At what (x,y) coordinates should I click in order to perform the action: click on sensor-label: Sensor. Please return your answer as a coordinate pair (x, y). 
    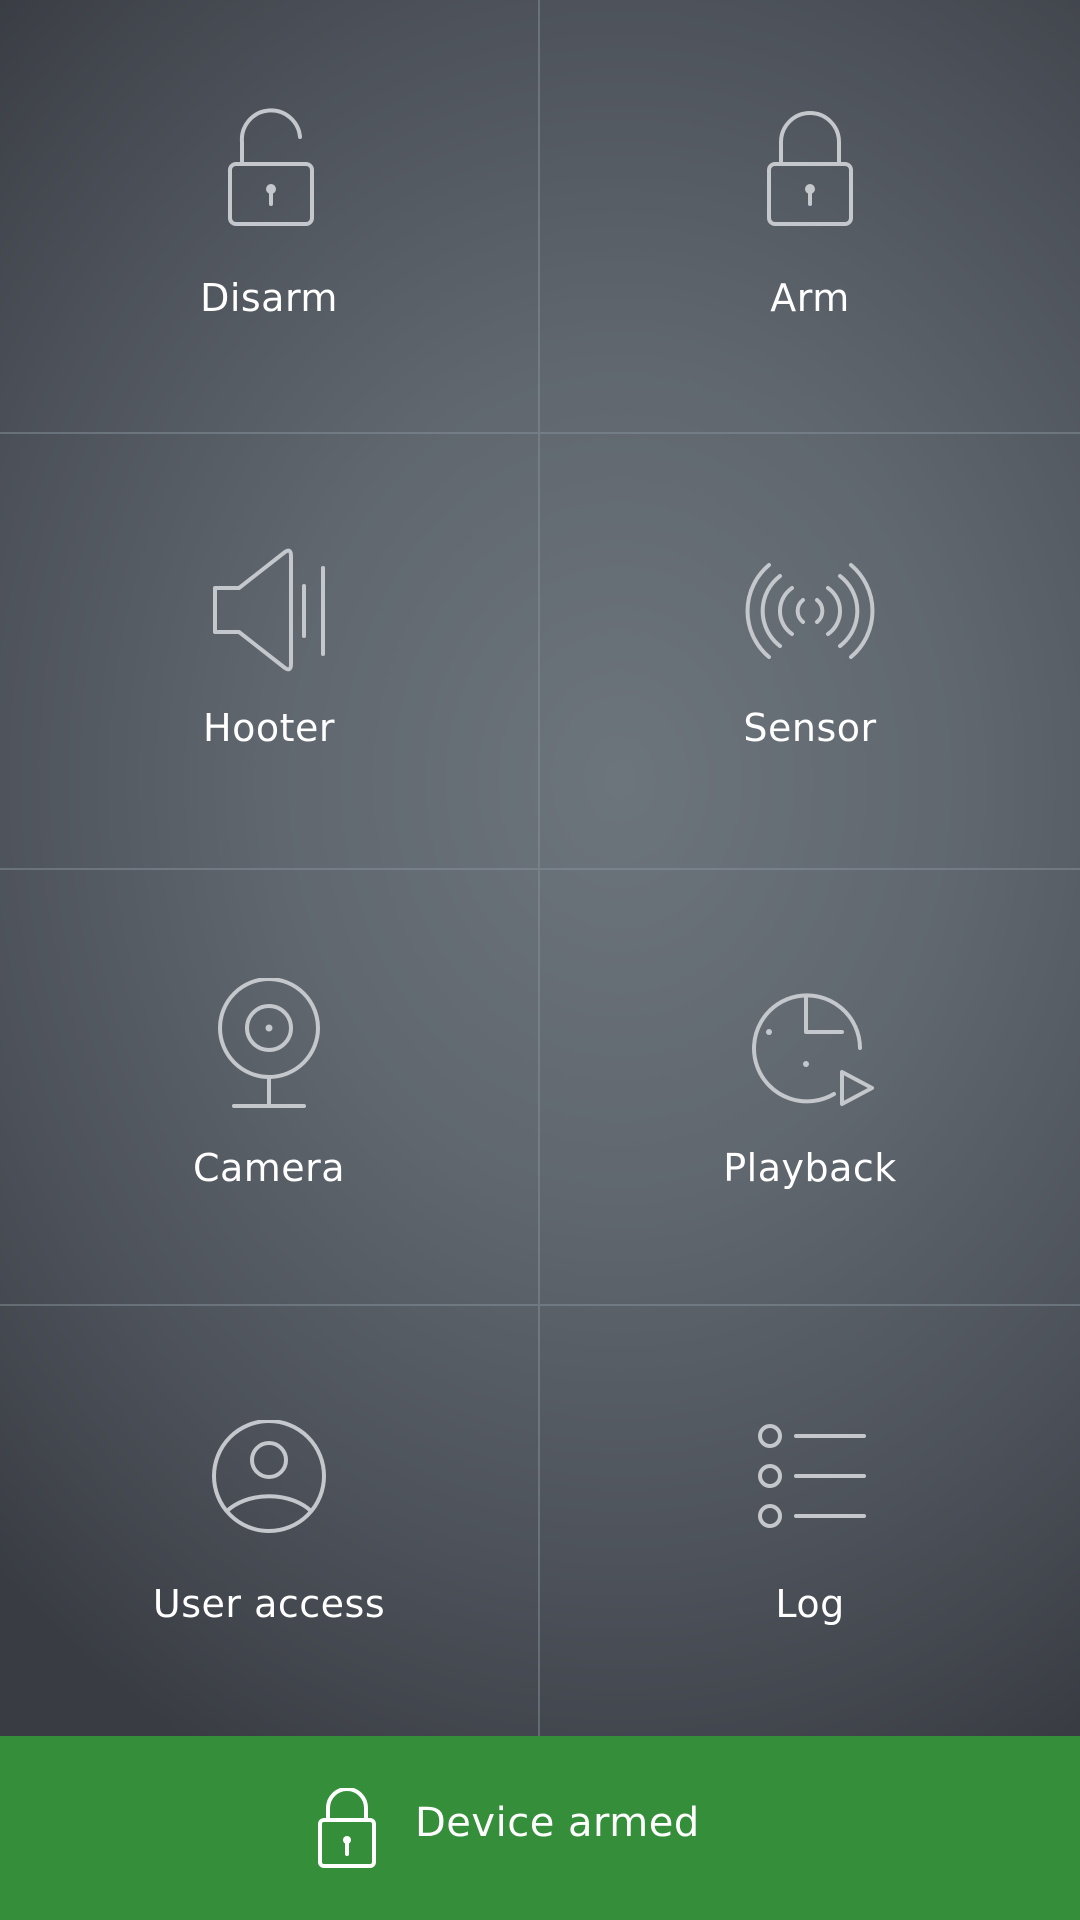
    Looking at the image, I should click on (810, 728).